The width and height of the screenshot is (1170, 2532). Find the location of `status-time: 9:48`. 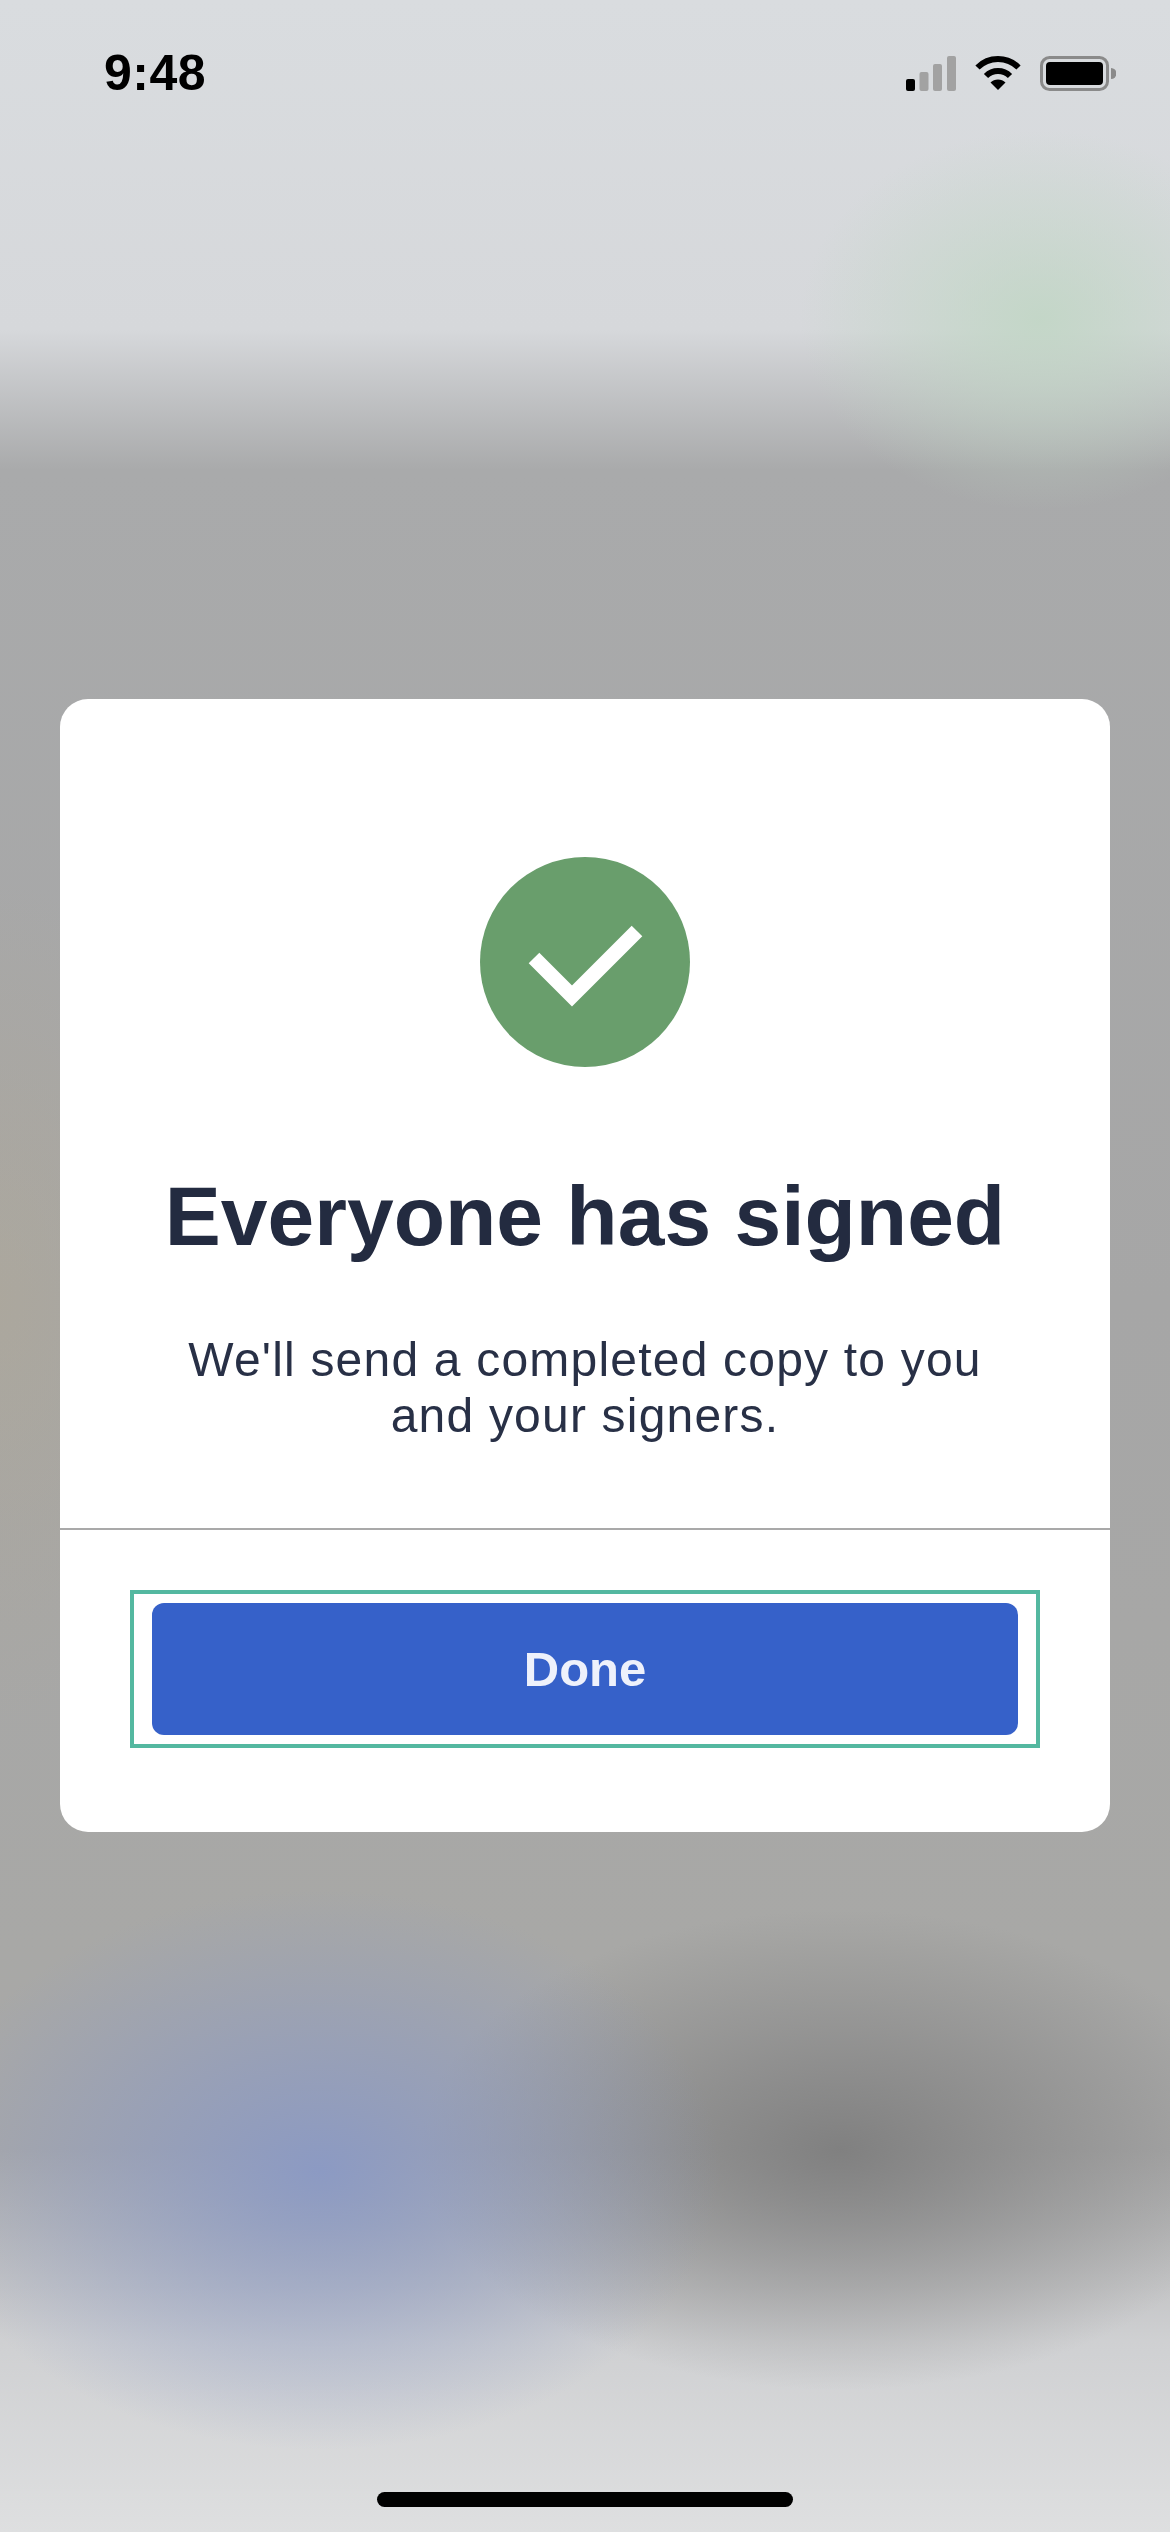

status-time: 9:48 is located at coordinates (155, 73).